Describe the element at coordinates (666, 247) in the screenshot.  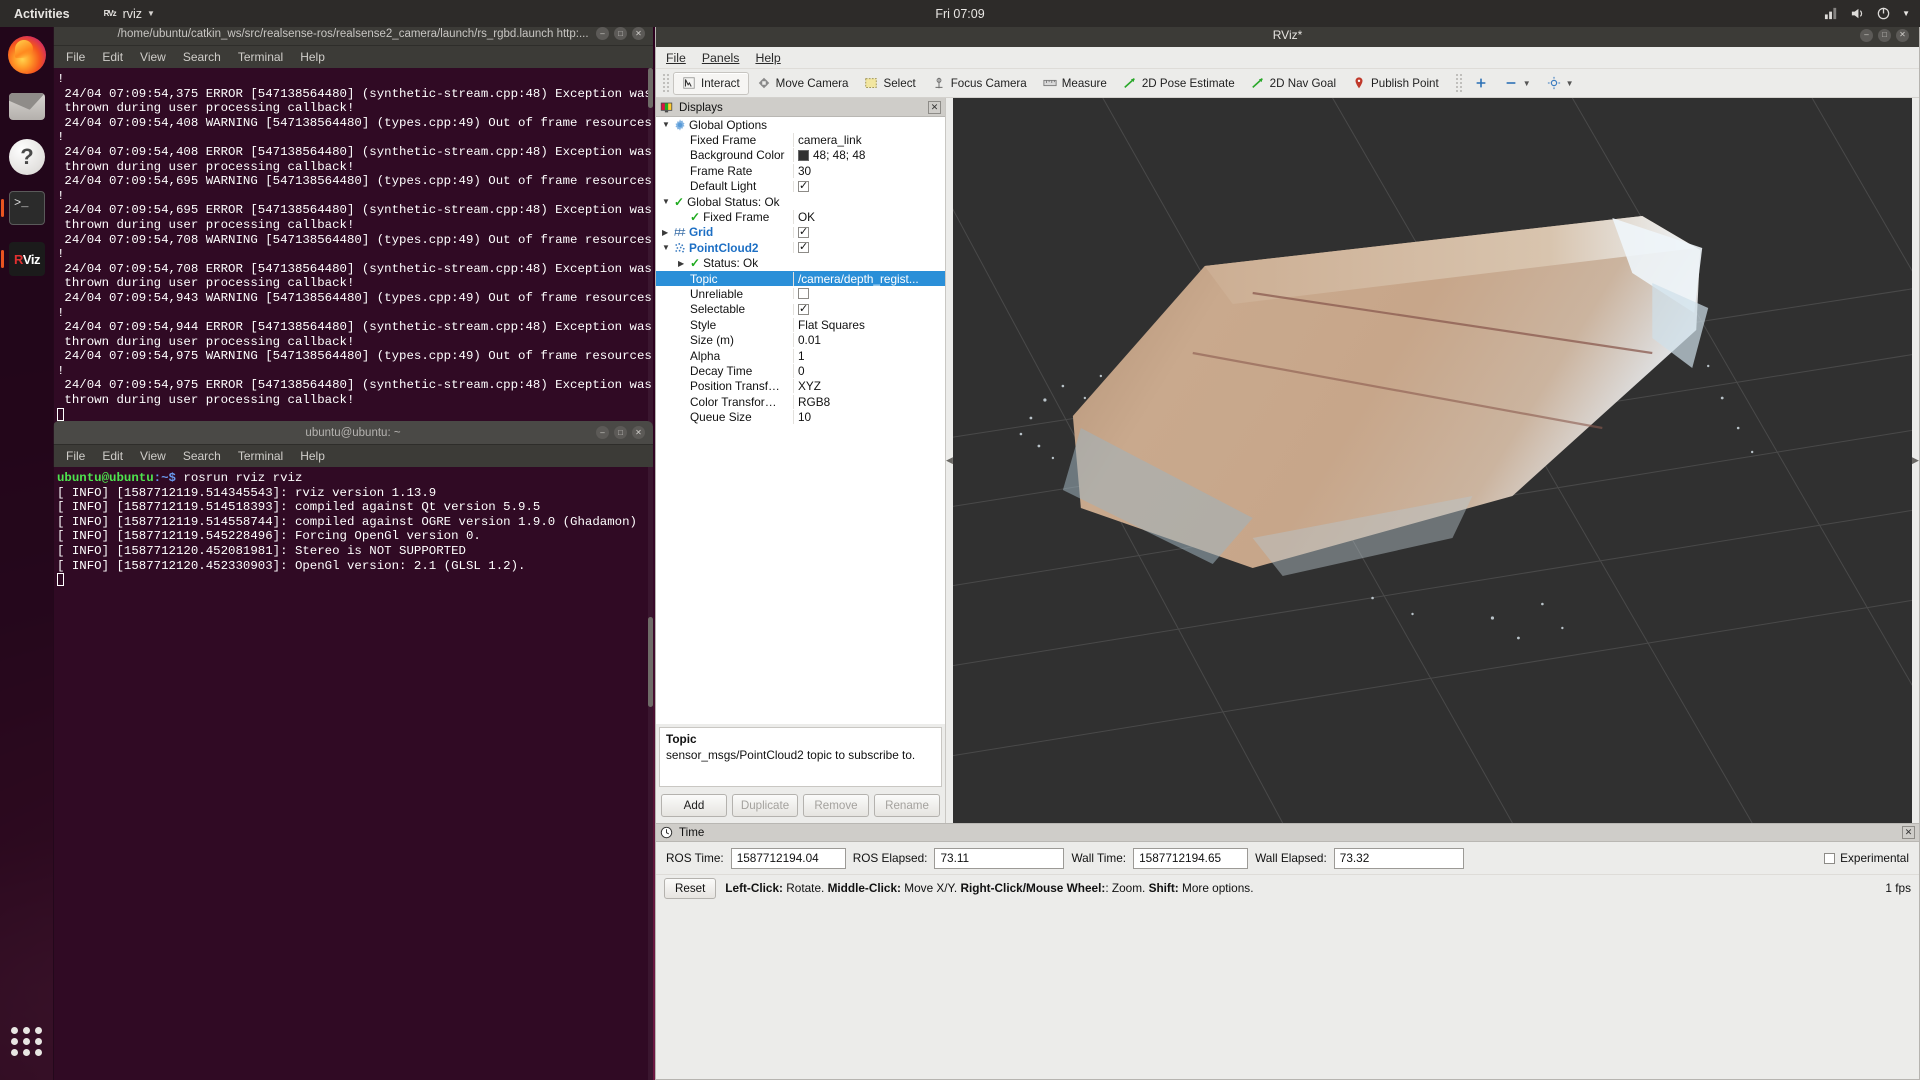
I see `chevron-down-icon: ▼` at that location.